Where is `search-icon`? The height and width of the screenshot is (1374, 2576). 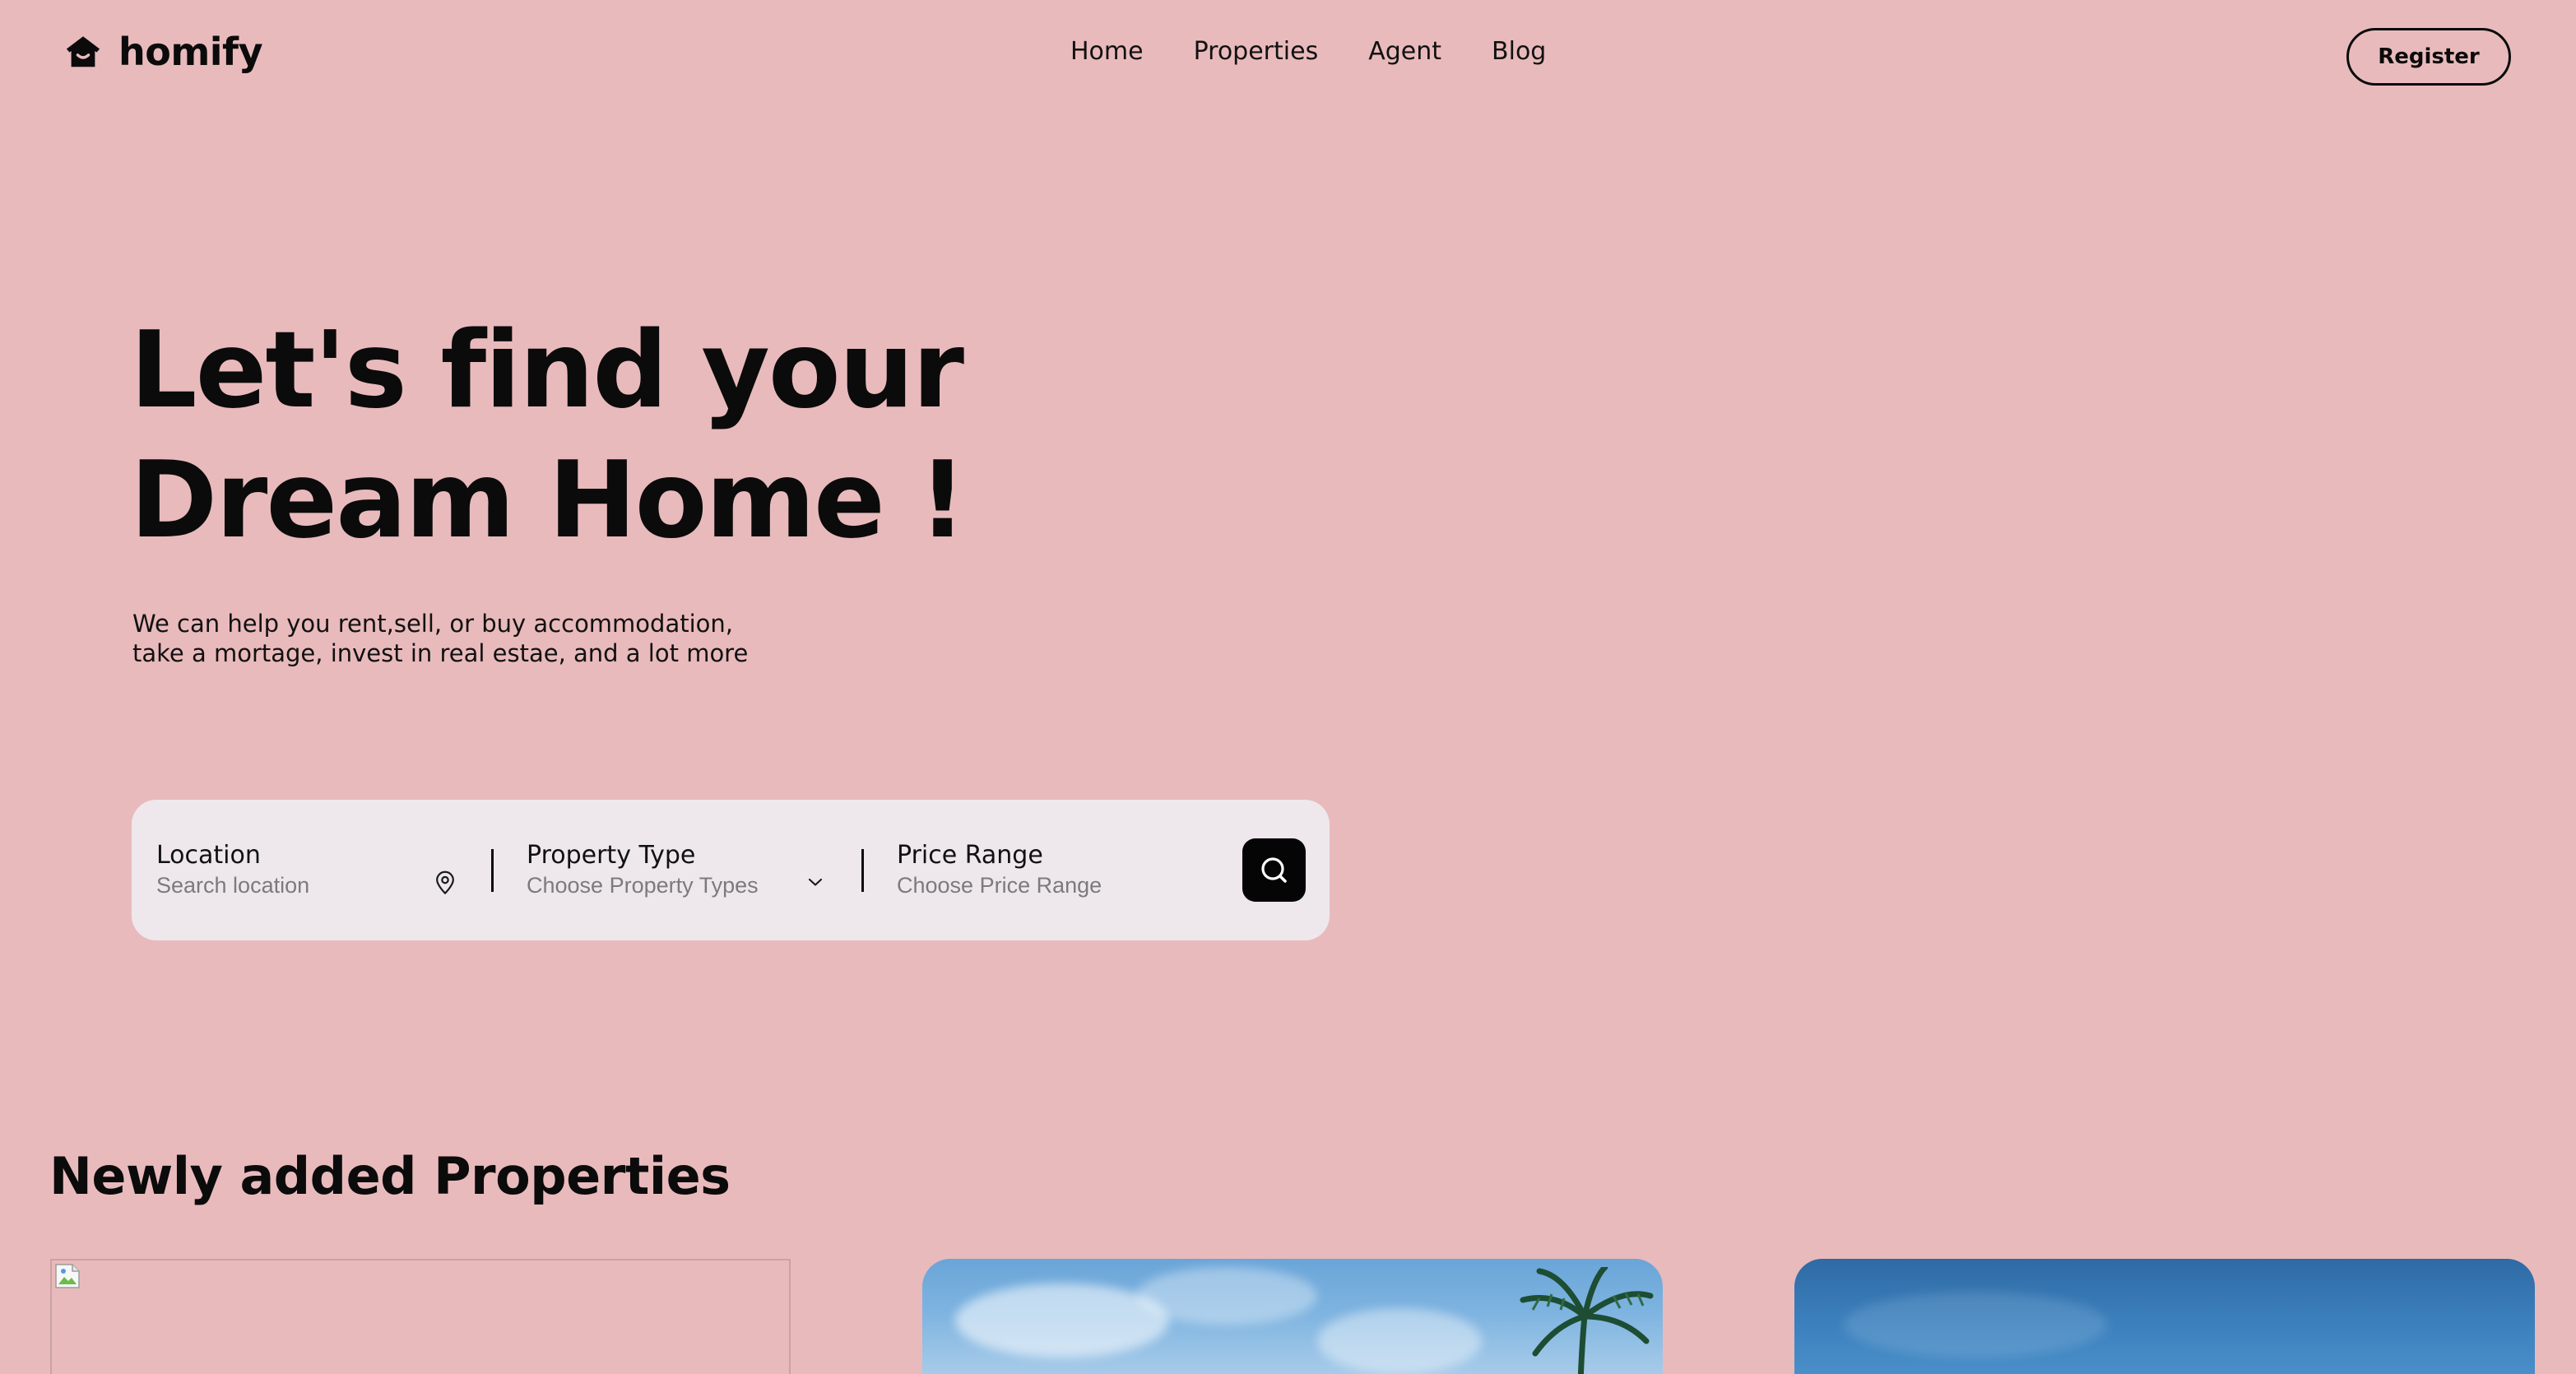
search-icon is located at coordinates (1273, 869).